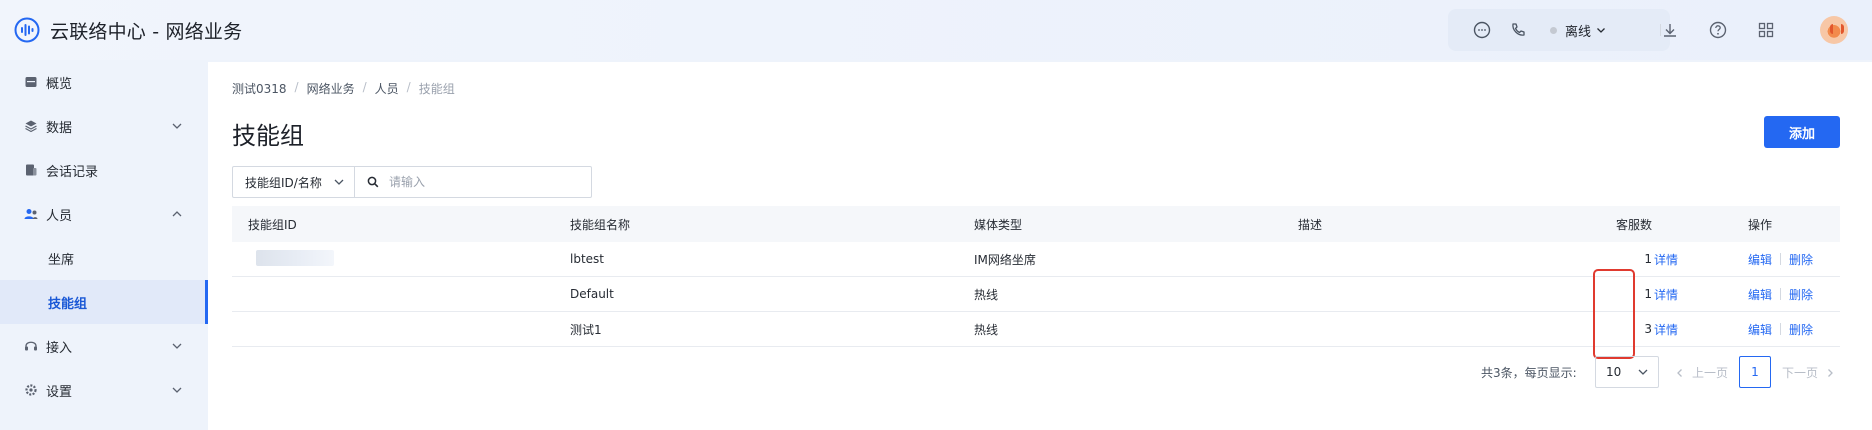 The height and width of the screenshot is (430, 1872). What do you see at coordinates (31, 346) in the screenshot?
I see `headset-icon` at bounding box center [31, 346].